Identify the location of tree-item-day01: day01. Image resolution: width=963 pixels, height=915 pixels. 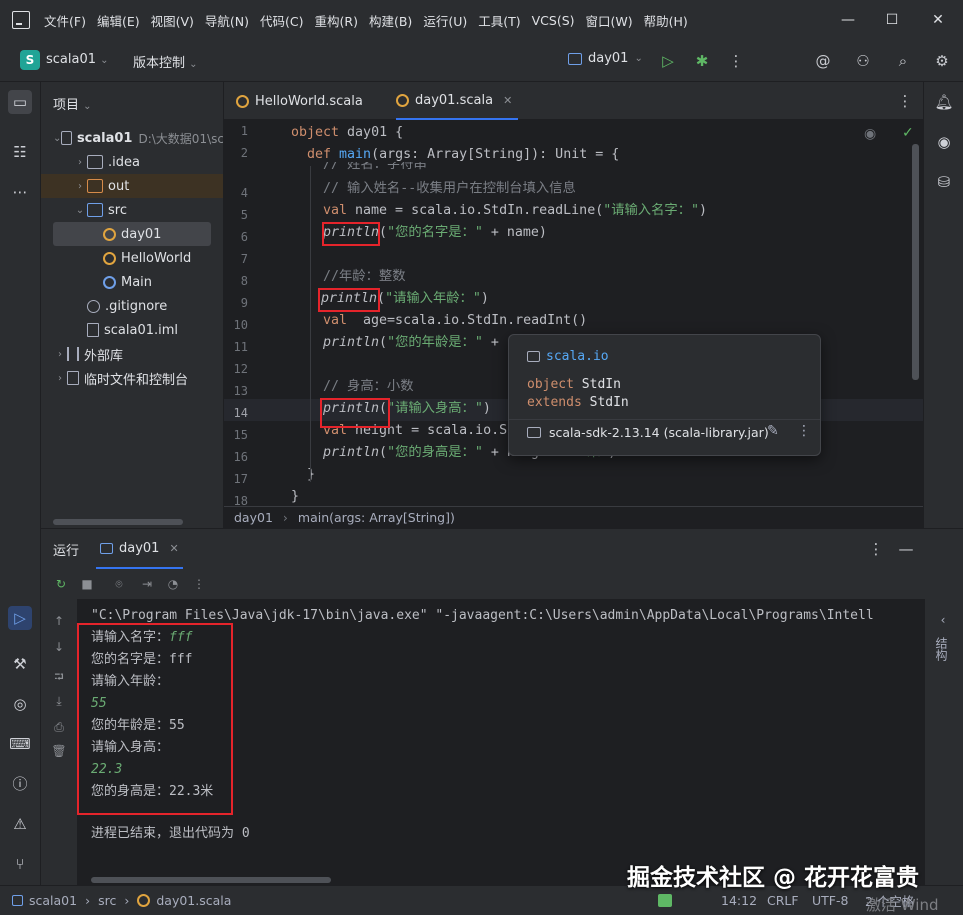
(132, 234).